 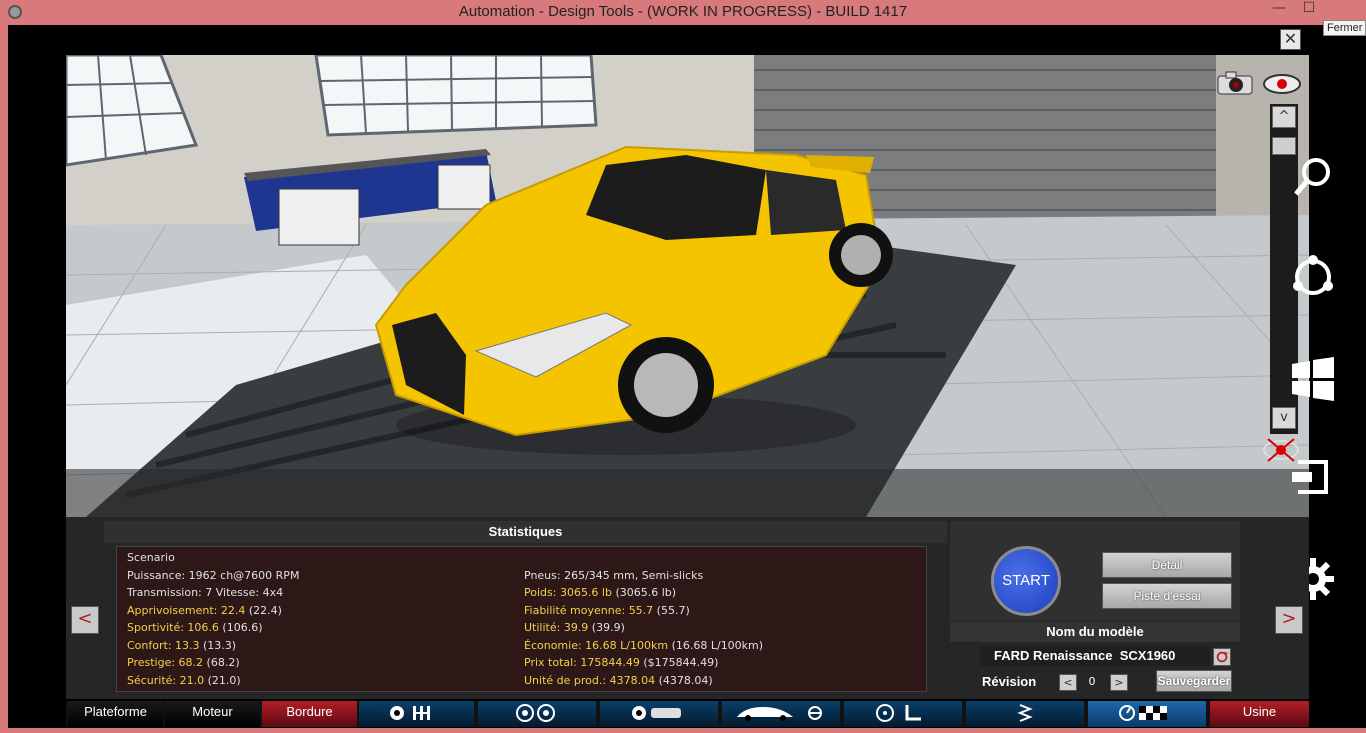 I want to click on revision-value: 0, so click(x=1092, y=681).